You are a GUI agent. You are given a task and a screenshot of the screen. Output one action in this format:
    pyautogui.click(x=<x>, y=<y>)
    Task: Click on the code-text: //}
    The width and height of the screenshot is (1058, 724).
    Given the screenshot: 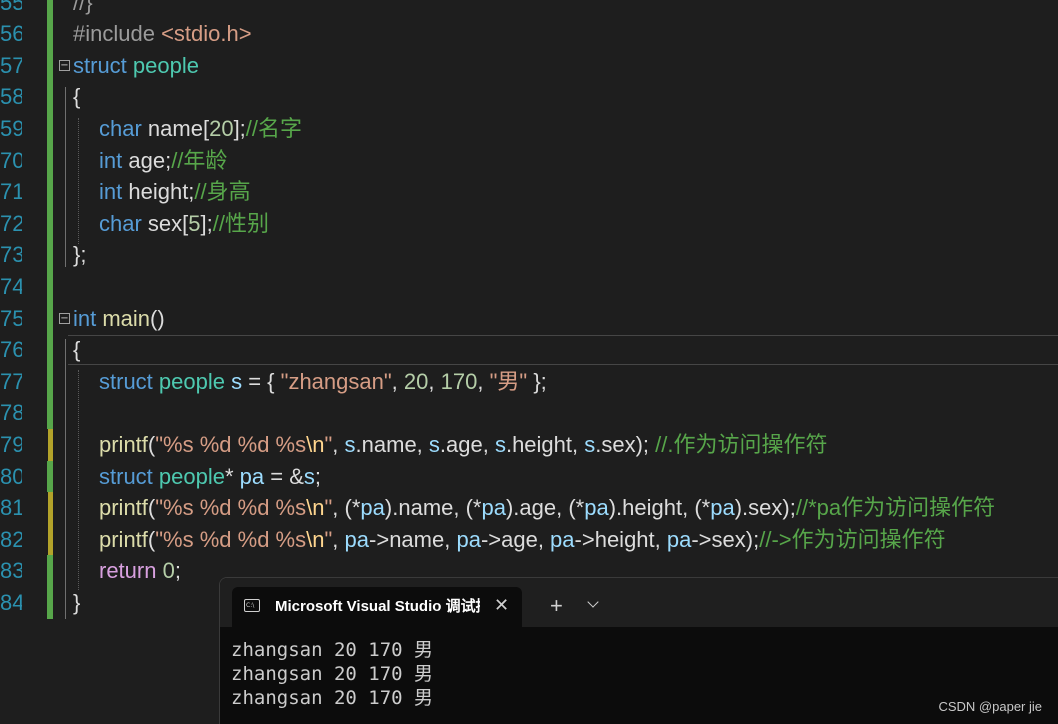 What is the action you would take?
    pyautogui.click(x=83, y=8)
    